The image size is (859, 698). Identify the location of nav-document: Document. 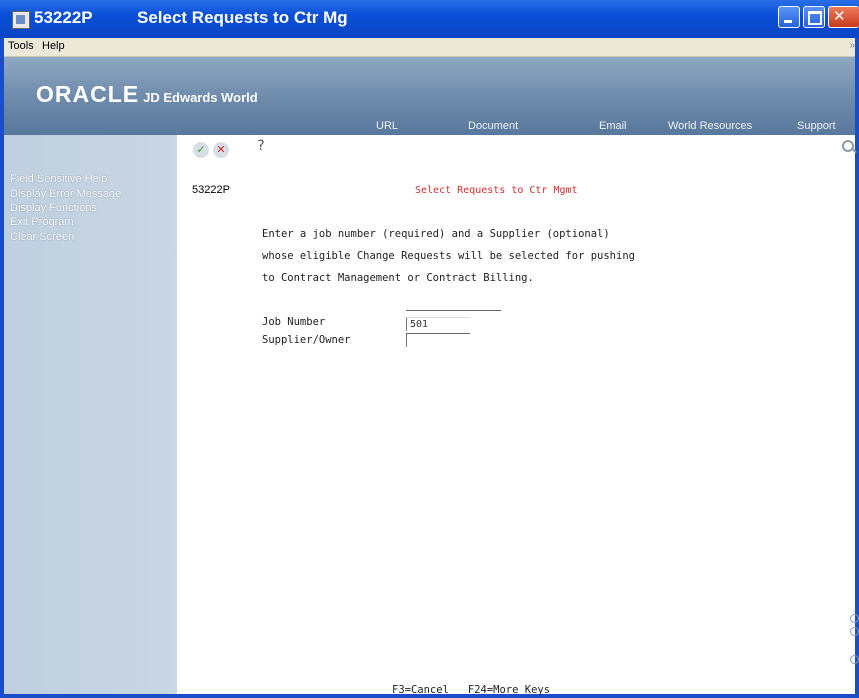
(493, 126).